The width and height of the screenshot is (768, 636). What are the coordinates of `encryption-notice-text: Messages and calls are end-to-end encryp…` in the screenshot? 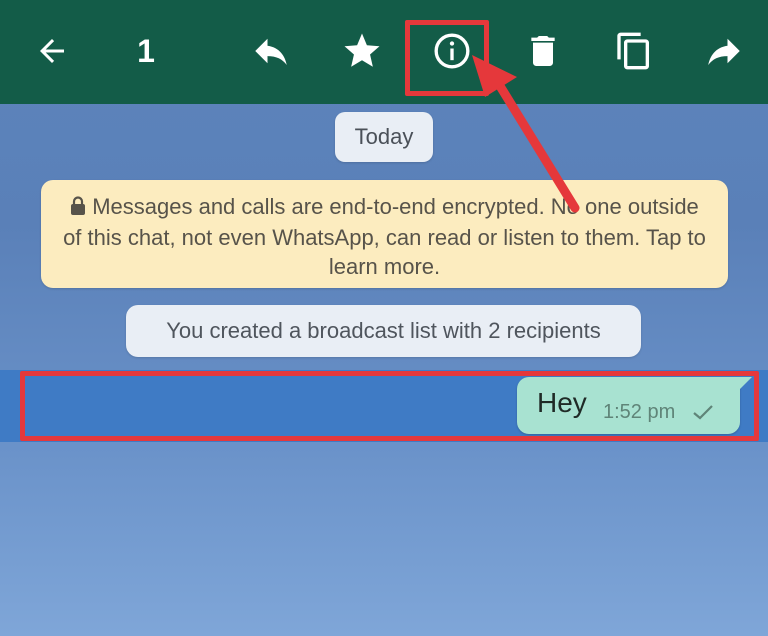 It's located at (384, 236).